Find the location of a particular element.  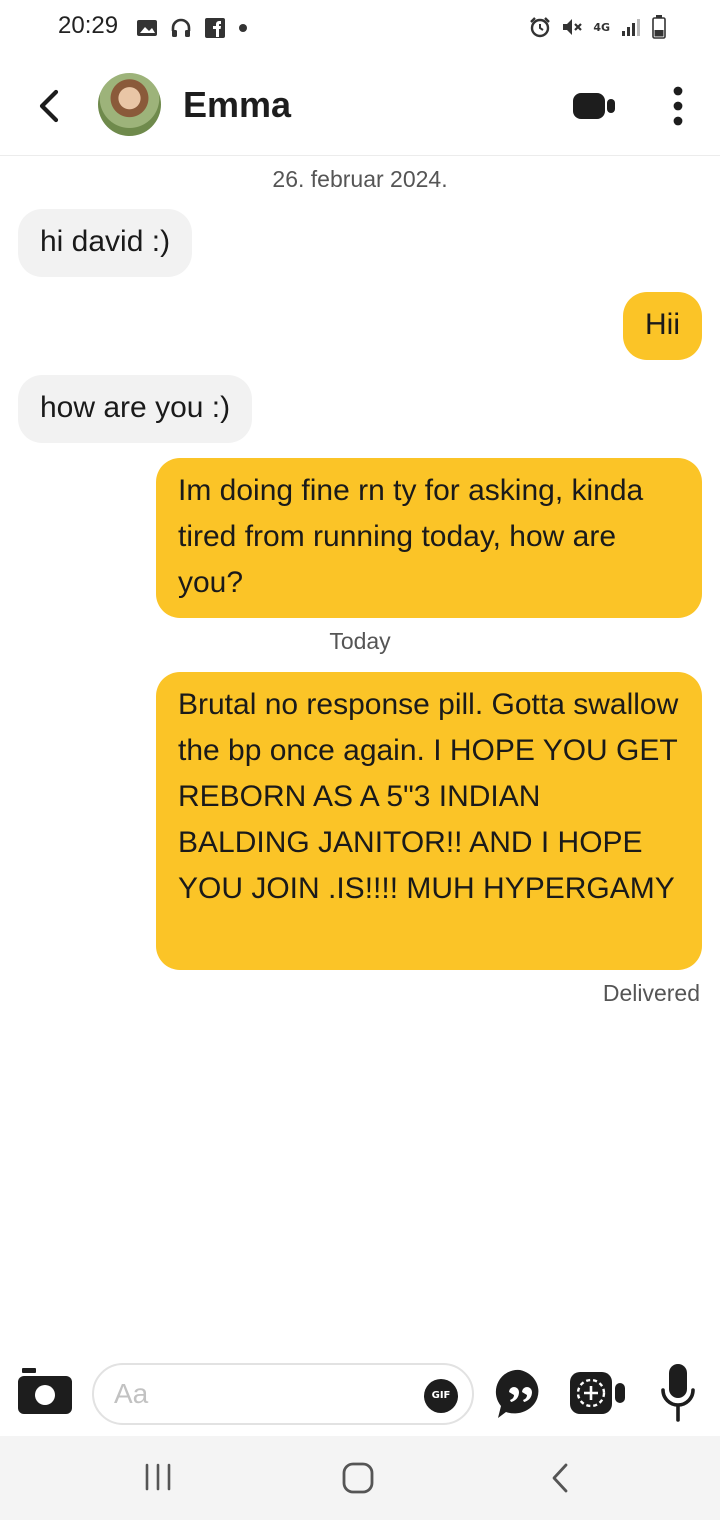

chevron-left-icon is located at coordinates (50, 106).